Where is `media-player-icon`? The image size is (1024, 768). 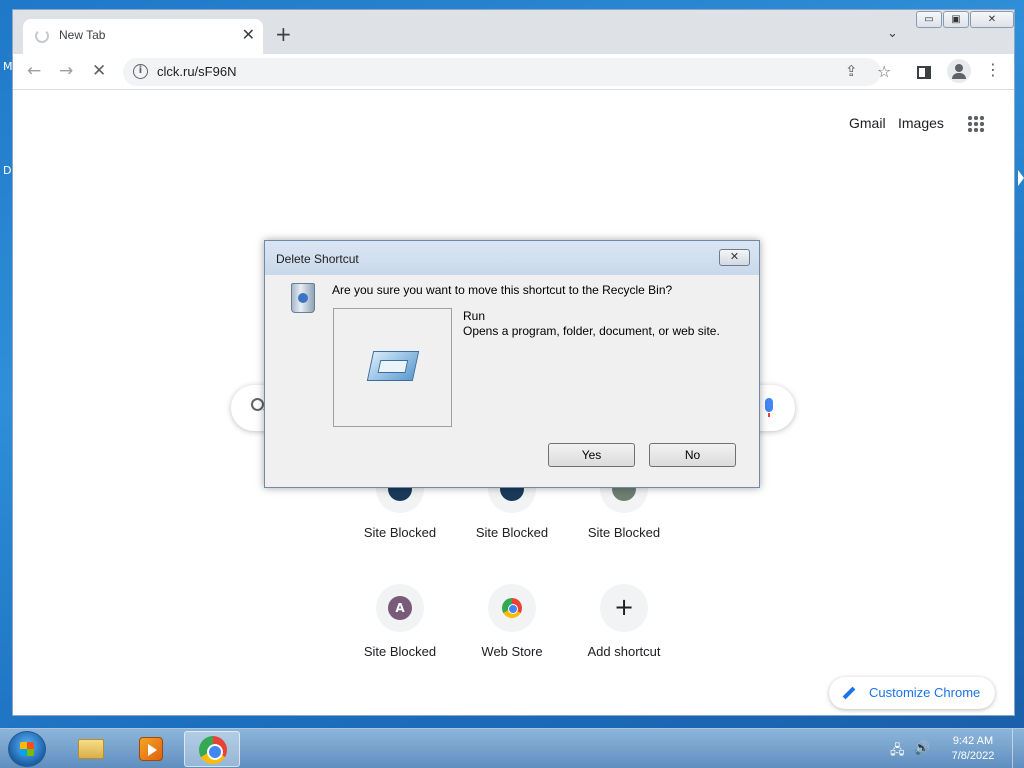
media-player-icon is located at coordinates (151, 749).